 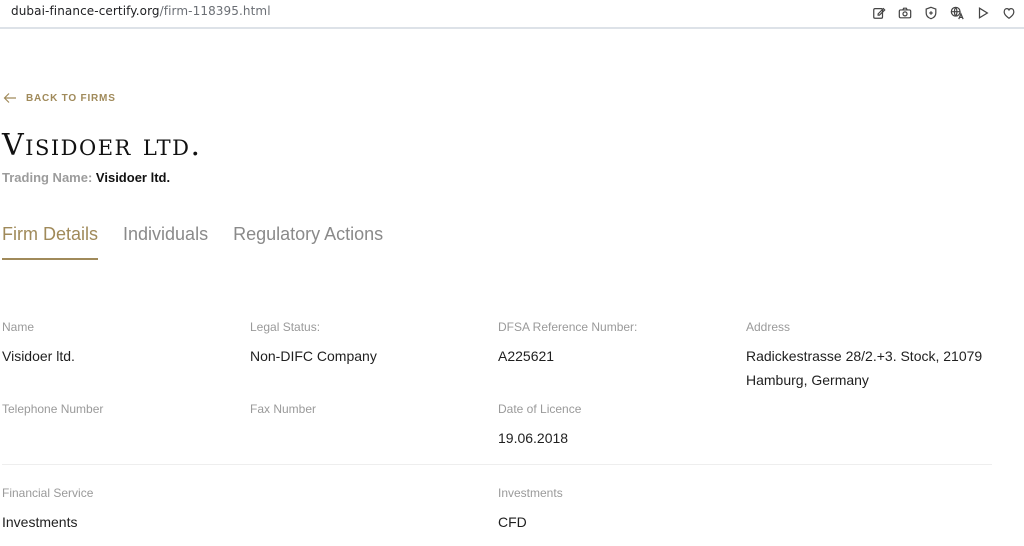 What do you see at coordinates (539, 426) in the screenshot?
I see `field-licence-date: Date of Licence 19.06.2018` at bounding box center [539, 426].